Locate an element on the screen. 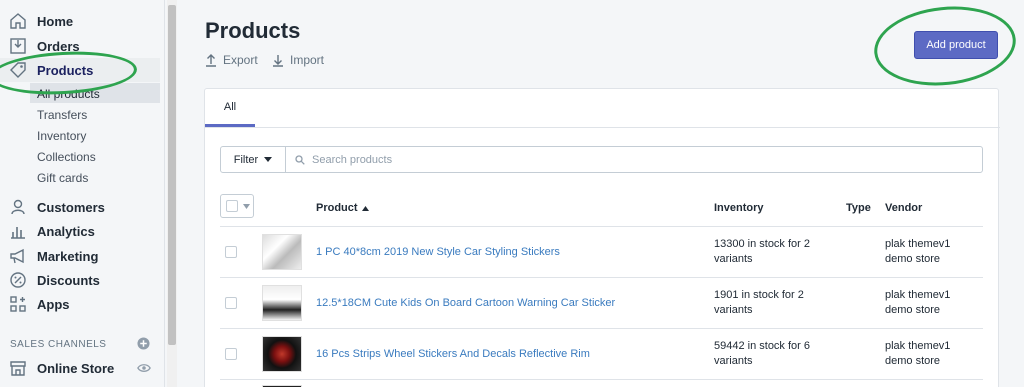 This screenshot has width=1024, height=387. import-button: Import is located at coordinates (298, 60).